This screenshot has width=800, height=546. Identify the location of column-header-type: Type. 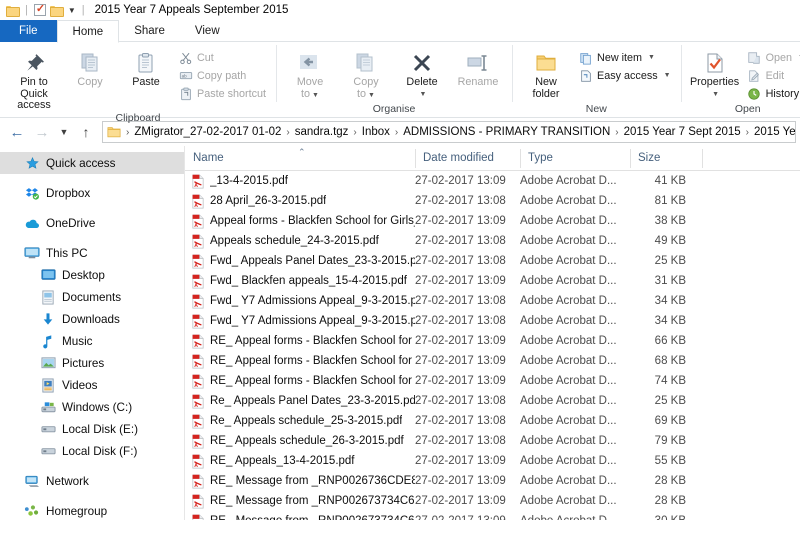
(575, 158).